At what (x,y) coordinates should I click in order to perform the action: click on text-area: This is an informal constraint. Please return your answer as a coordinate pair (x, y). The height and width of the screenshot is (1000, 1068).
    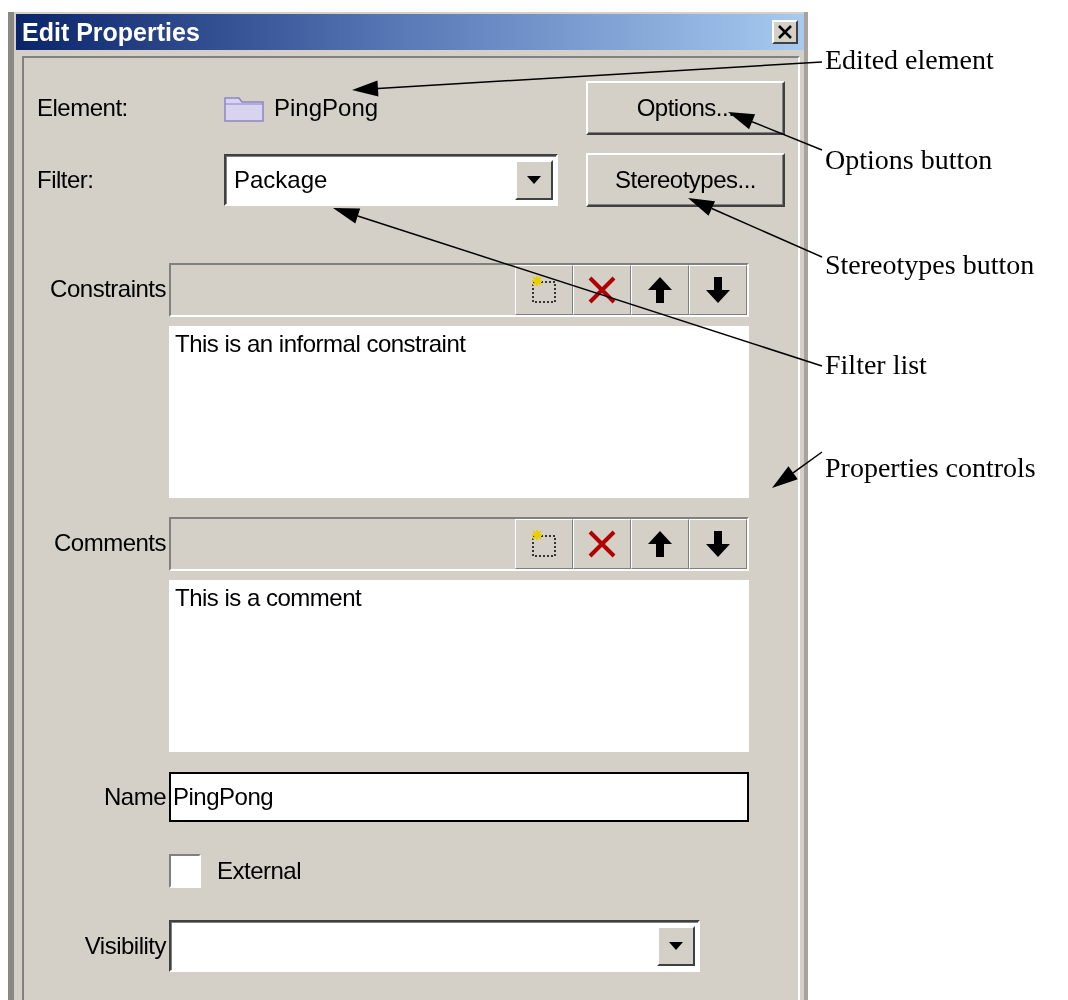
    Looking at the image, I should click on (459, 412).